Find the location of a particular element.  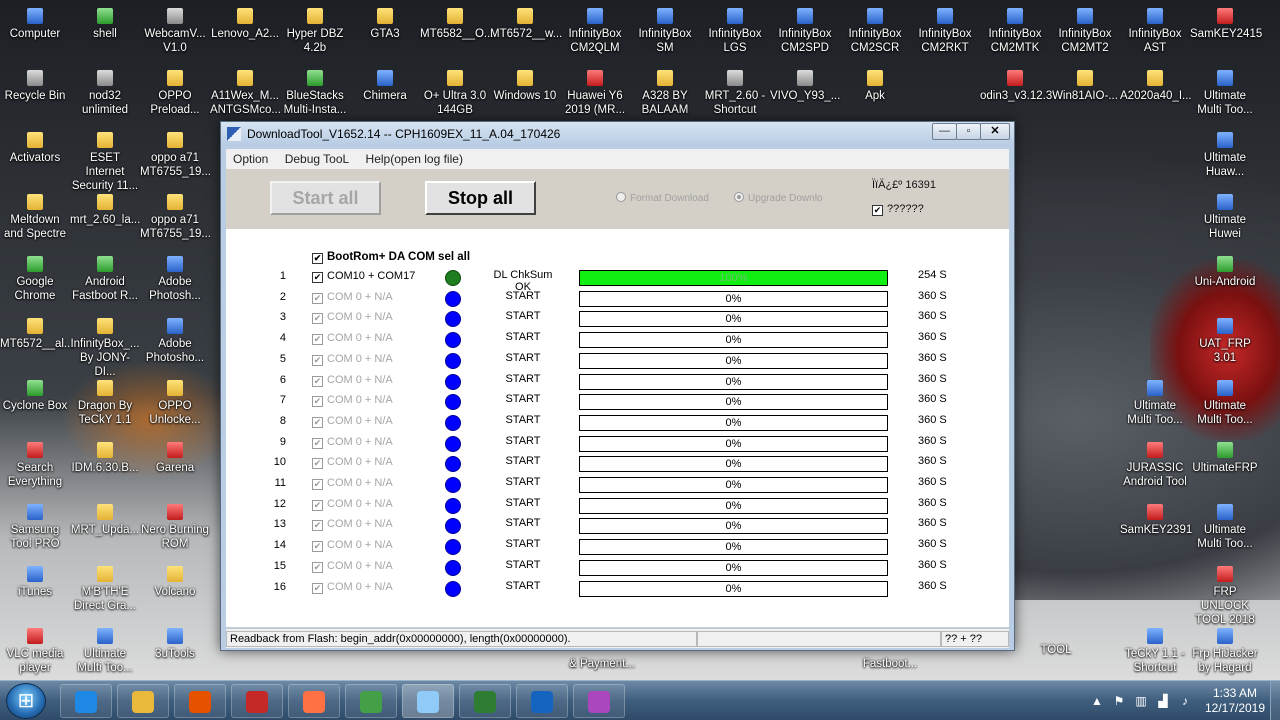

tray-network-icon: ▥ is located at coordinates (1141, 701).